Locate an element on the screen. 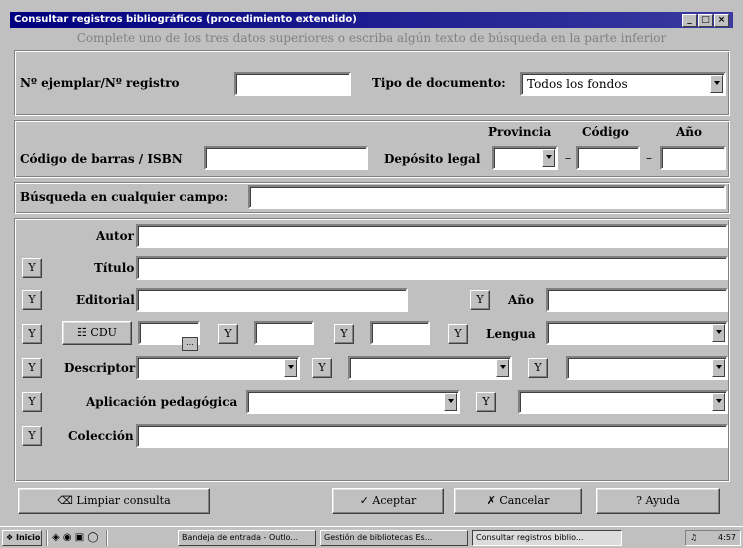 Image resolution: width=743 pixels, height=548 pixels. anio-deposito-input is located at coordinates (693, 158).